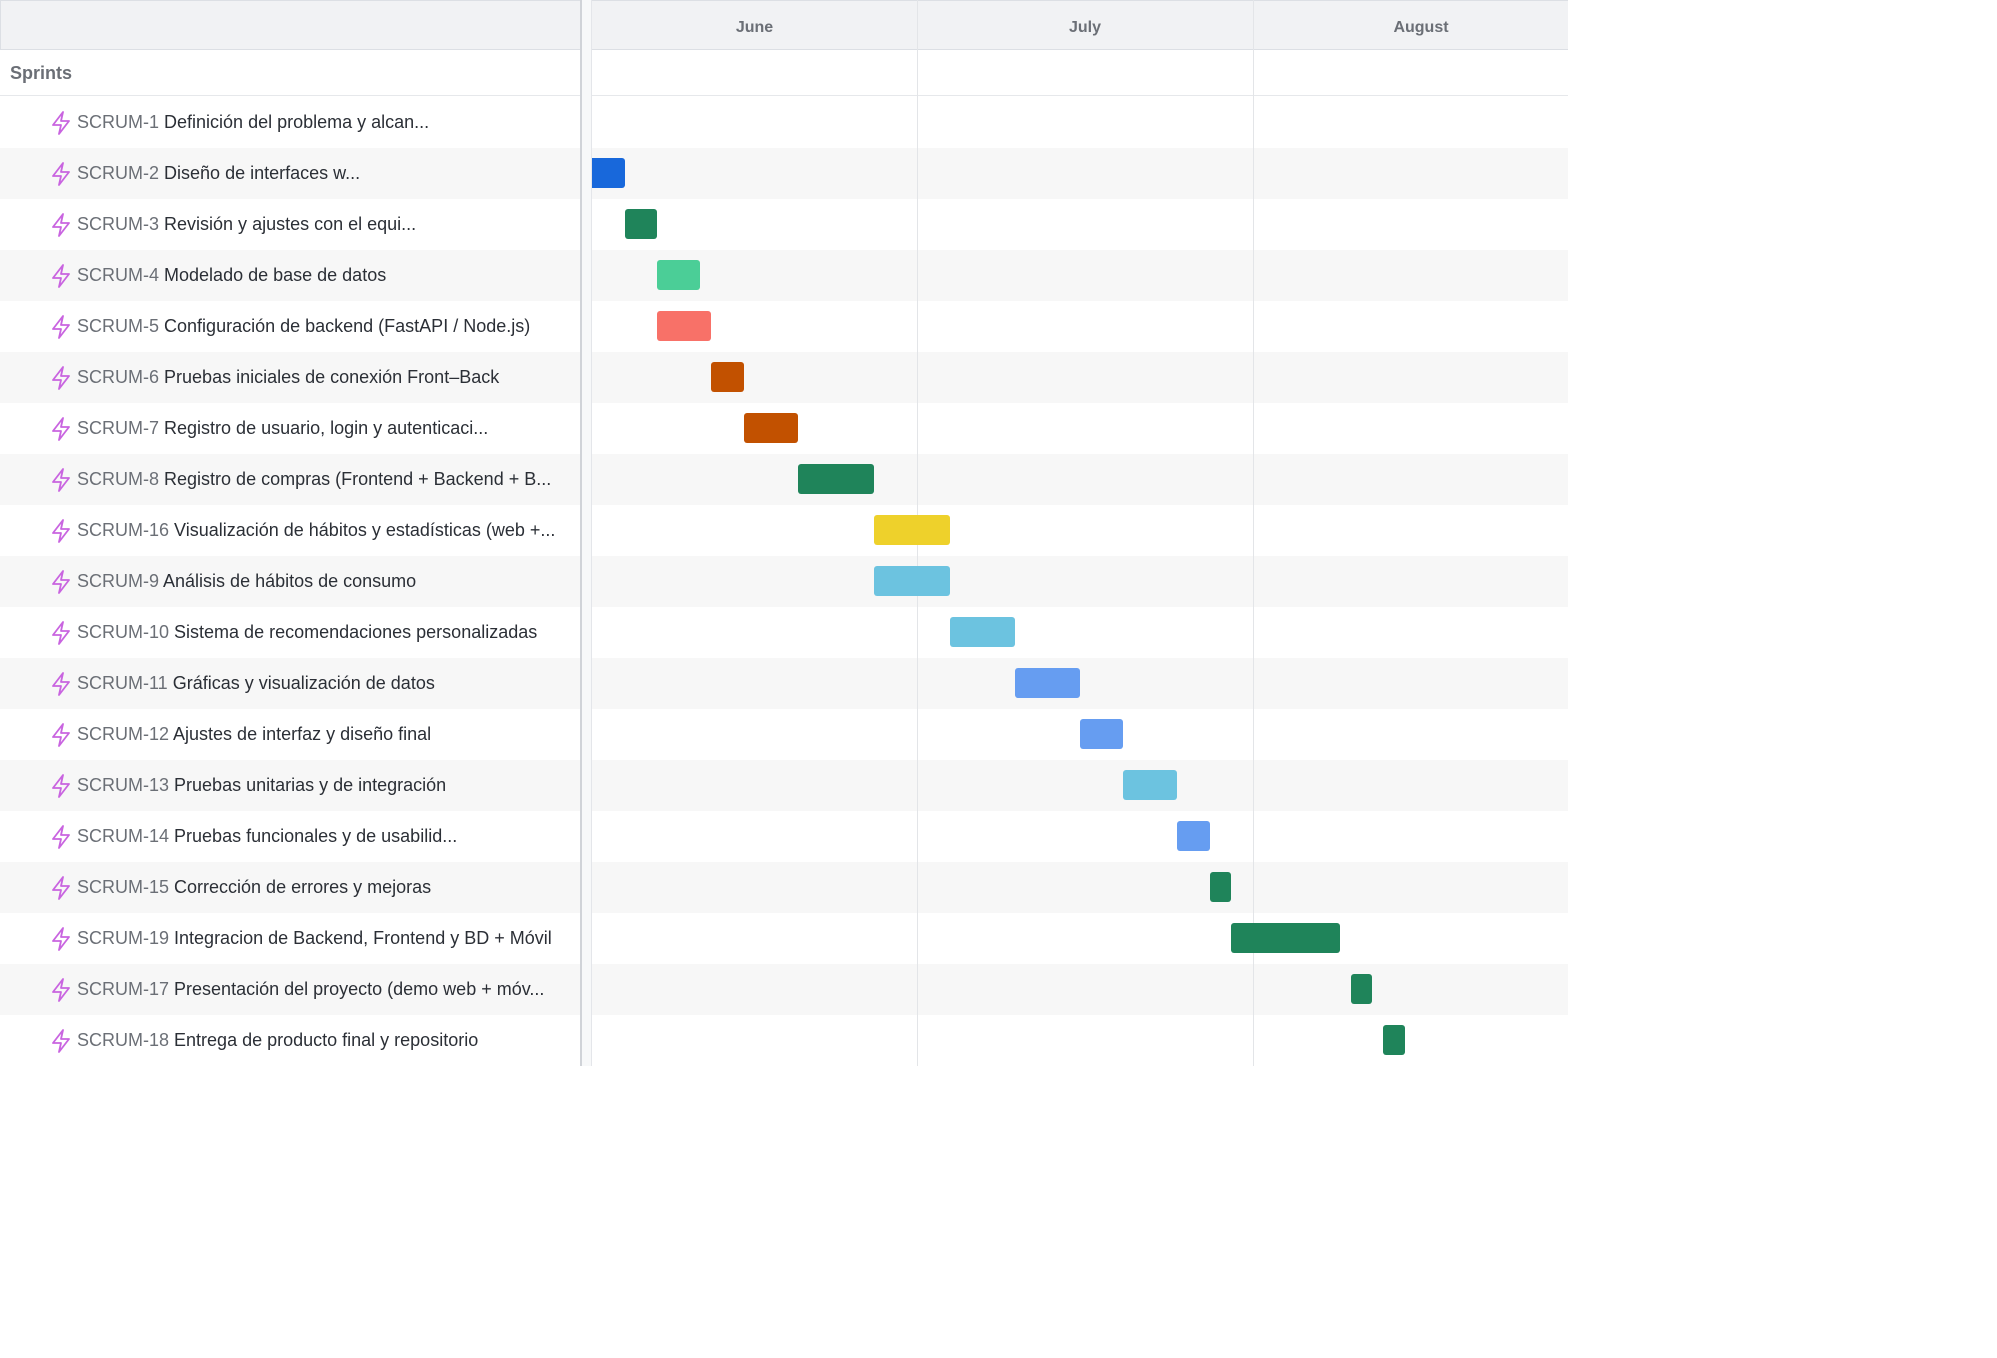 This screenshot has height=1358, width=1997. I want to click on issue-key: SCRUM-4, so click(118, 275).